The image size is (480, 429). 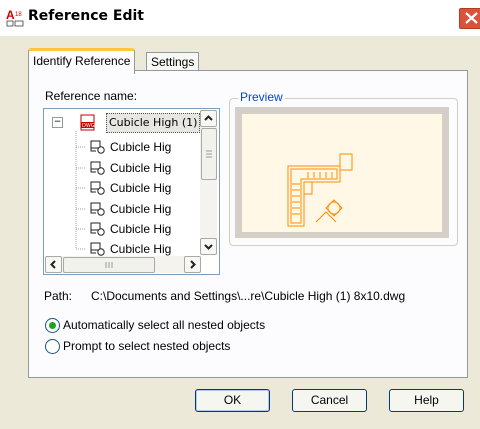 What do you see at coordinates (329, 400) in the screenshot?
I see `cancel-button: Cancel` at bounding box center [329, 400].